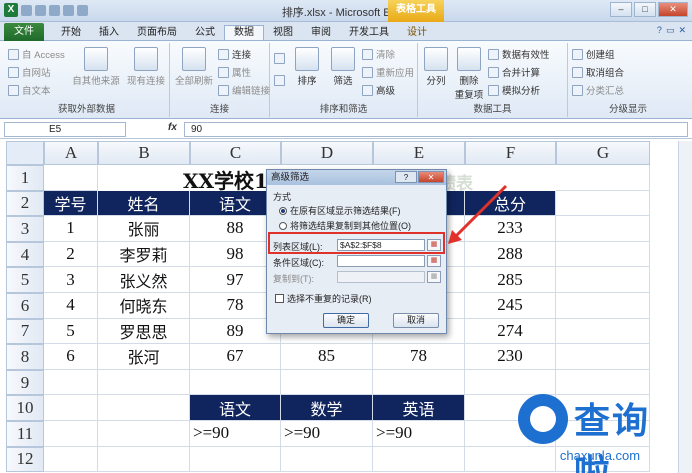 The height and width of the screenshot is (473, 692). I want to click on dialog-close-button: ✕, so click(431, 177).